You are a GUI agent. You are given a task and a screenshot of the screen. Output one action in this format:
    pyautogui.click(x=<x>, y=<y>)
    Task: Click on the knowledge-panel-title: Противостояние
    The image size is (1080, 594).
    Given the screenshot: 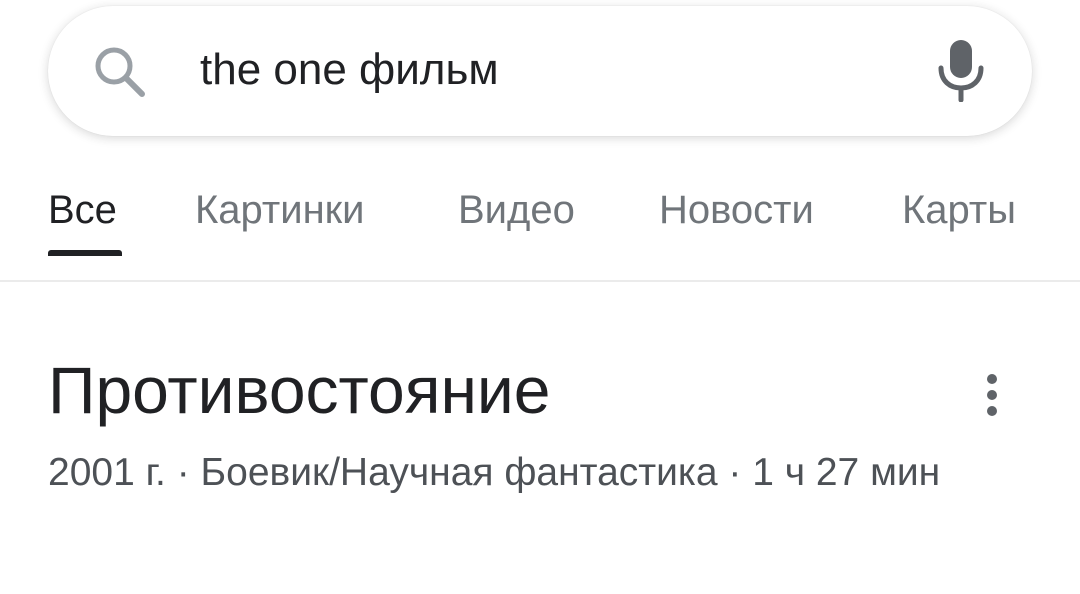 What is the action you would take?
    pyautogui.click(x=299, y=390)
    